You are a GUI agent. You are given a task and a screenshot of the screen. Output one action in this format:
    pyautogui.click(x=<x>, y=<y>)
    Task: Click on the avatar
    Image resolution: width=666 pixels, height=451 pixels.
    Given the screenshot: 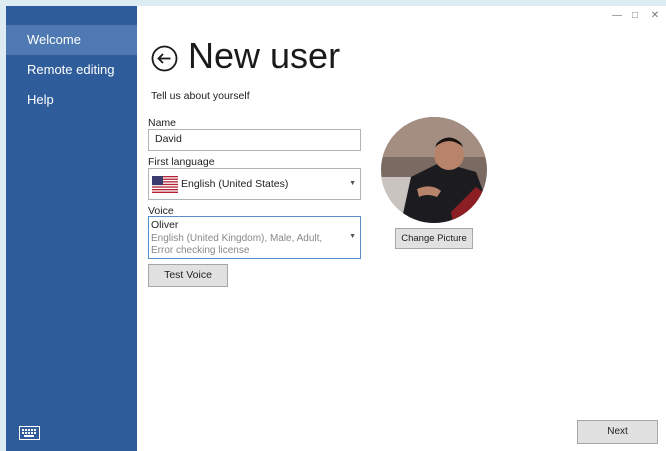 What is the action you would take?
    pyautogui.click(x=434, y=170)
    